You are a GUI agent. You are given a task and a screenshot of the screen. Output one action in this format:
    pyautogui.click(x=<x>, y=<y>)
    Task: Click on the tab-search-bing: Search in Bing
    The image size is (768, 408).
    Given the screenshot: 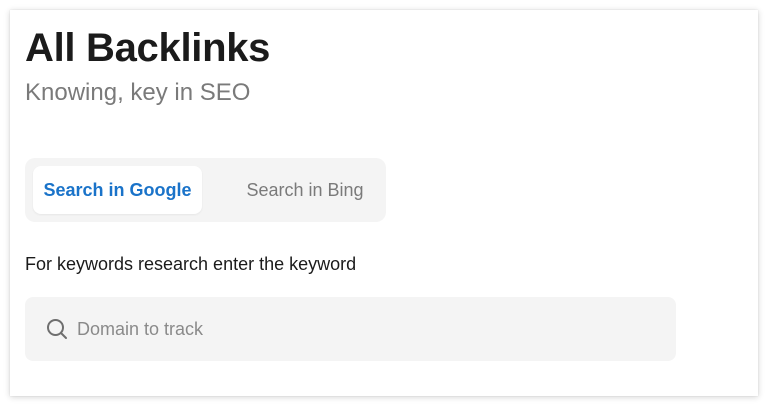 What is the action you would take?
    pyautogui.click(x=305, y=190)
    